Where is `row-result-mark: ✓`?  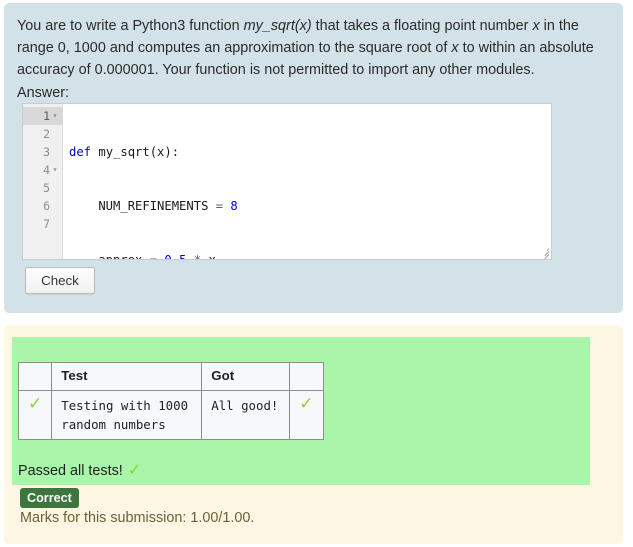
row-result-mark: ✓ is located at coordinates (306, 415).